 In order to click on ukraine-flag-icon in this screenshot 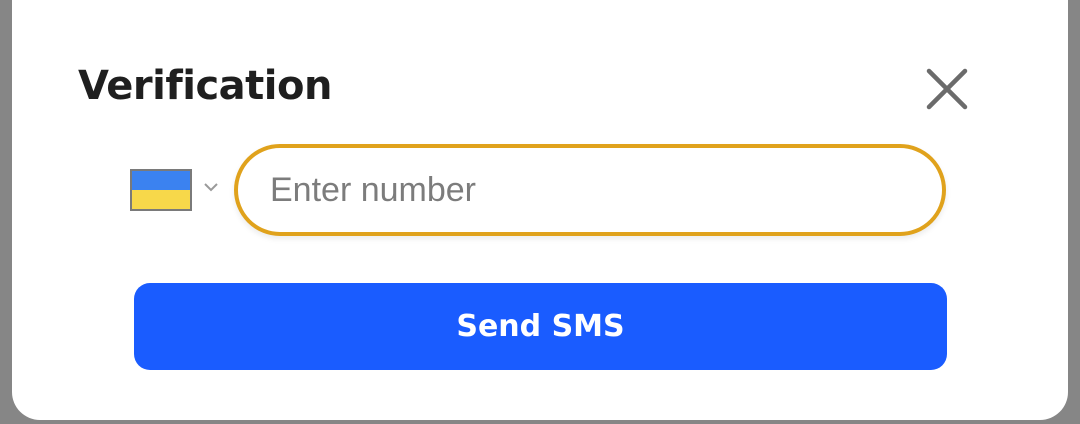, I will do `click(161, 190)`.